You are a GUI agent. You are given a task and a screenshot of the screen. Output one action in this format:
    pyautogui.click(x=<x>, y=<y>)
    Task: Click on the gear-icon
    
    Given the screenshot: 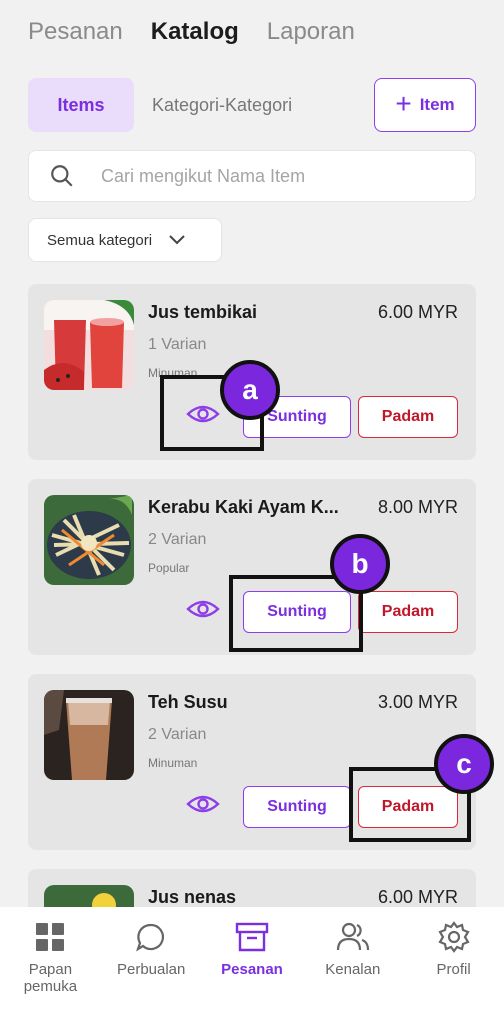 What is the action you would take?
    pyautogui.click(x=453, y=937)
    